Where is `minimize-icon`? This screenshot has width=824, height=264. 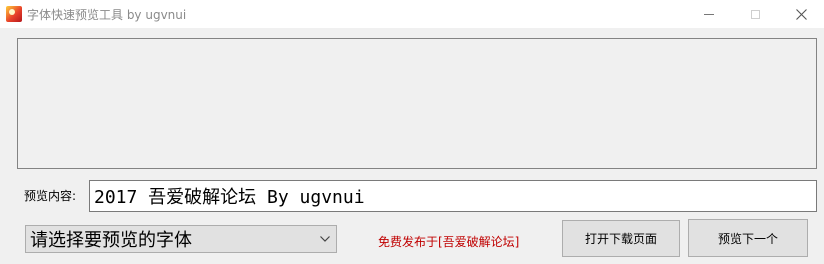 minimize-icon is located at coordinates (709, 14).